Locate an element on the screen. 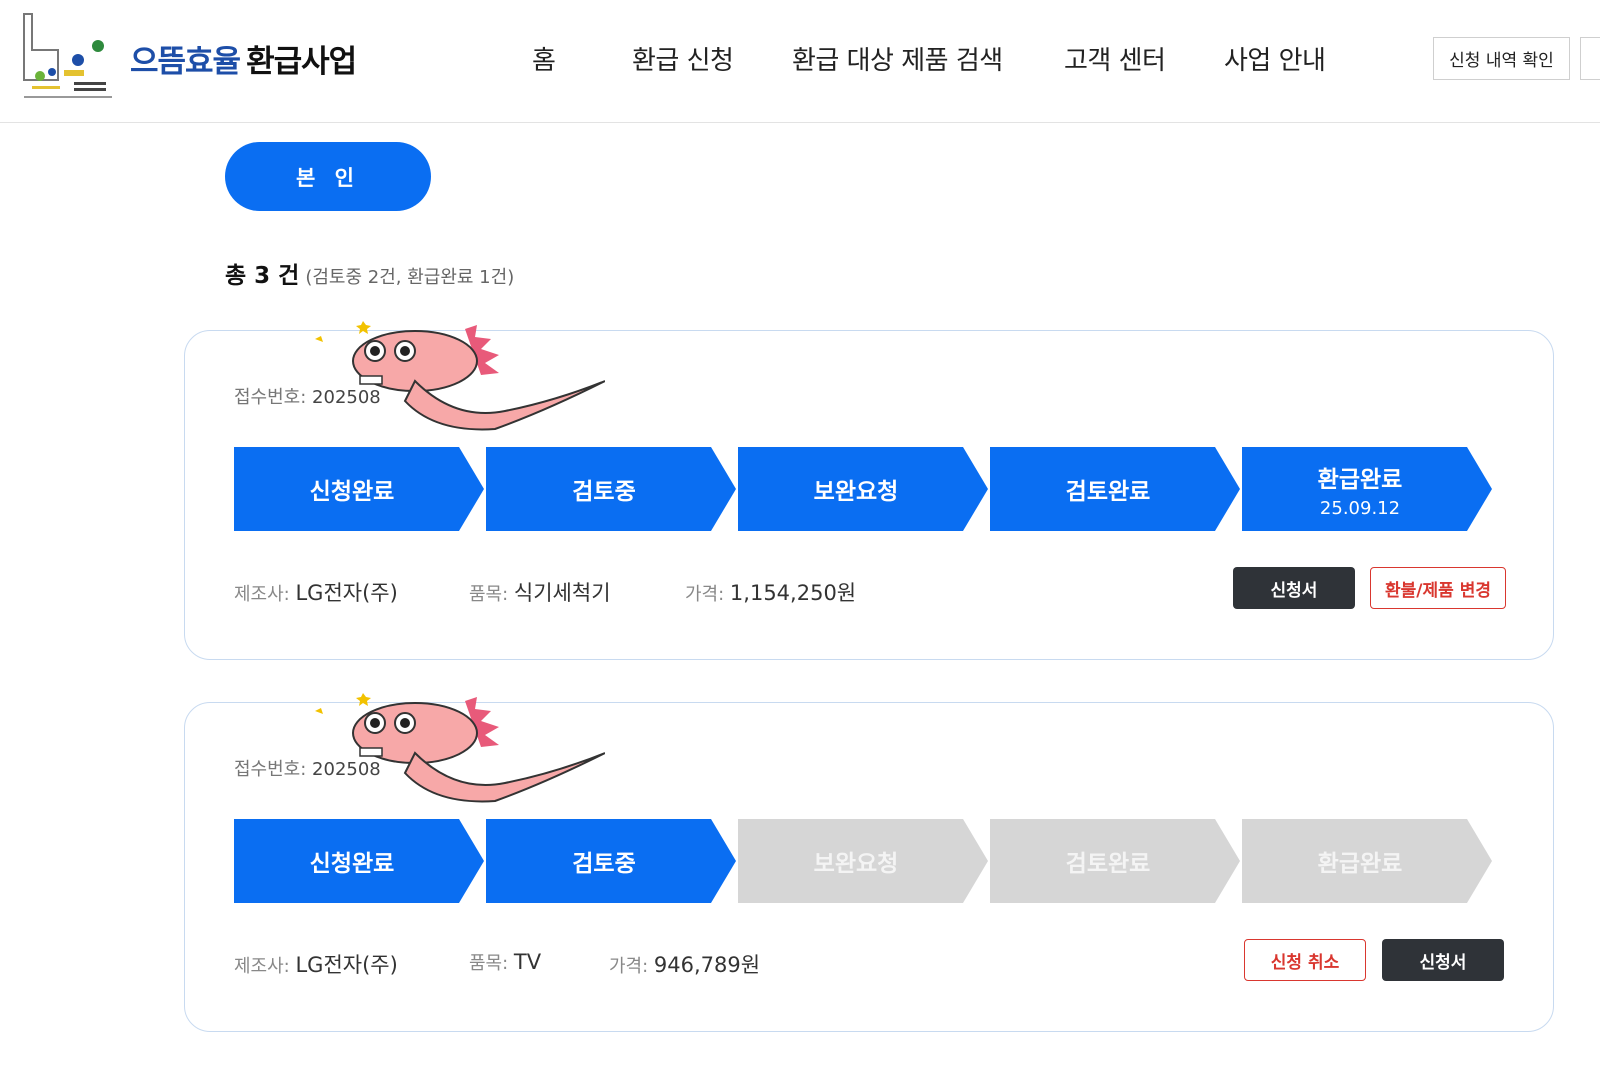 This screenshot has width=1600, height=1067. price-info: 가격: 946,789원 is located at coordinates (684, 964).